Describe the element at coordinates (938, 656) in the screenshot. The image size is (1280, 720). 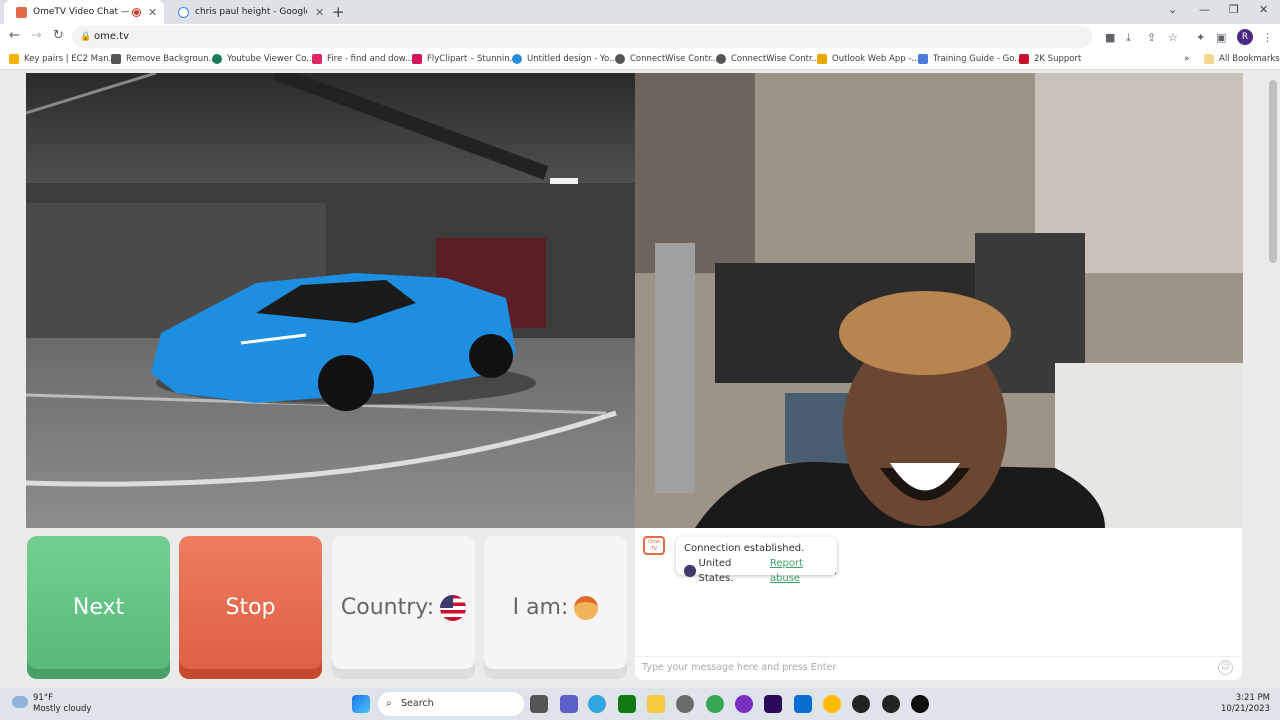
I see `divider` at that location.